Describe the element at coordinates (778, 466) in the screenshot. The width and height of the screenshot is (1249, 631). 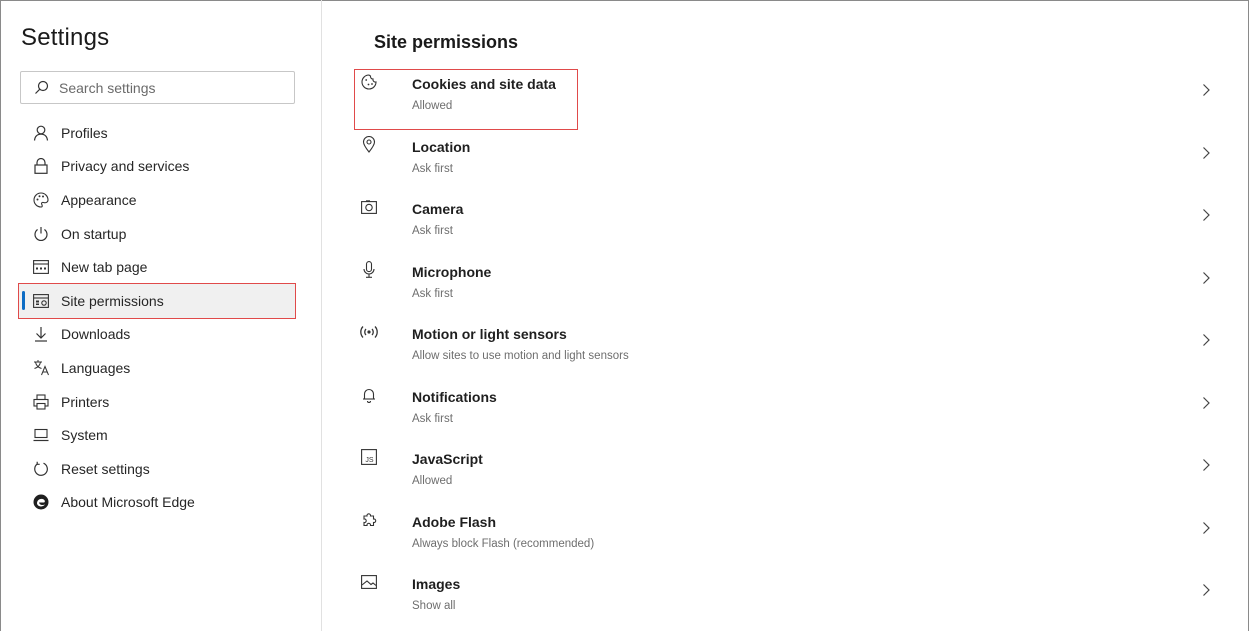
I see `permission-row-javascript: JS JavaScript Allowed` at that location.